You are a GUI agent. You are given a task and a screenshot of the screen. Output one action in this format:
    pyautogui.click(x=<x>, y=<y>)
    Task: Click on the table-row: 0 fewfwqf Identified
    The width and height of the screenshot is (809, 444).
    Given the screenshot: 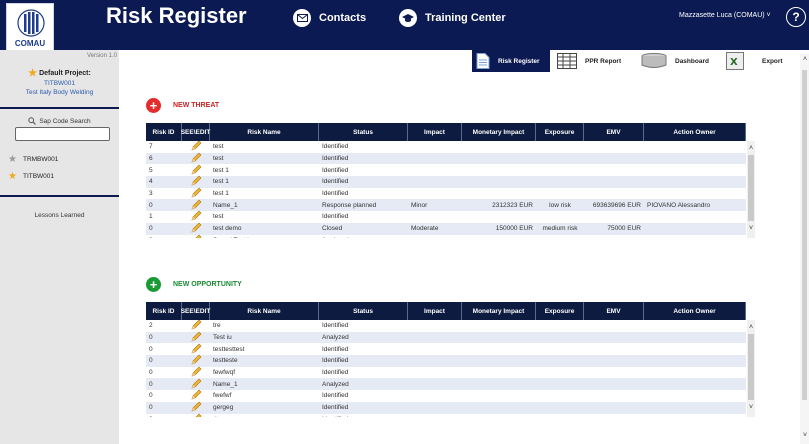 What is the action you would take?
    pyautogui.click(x=446, y=372)
    